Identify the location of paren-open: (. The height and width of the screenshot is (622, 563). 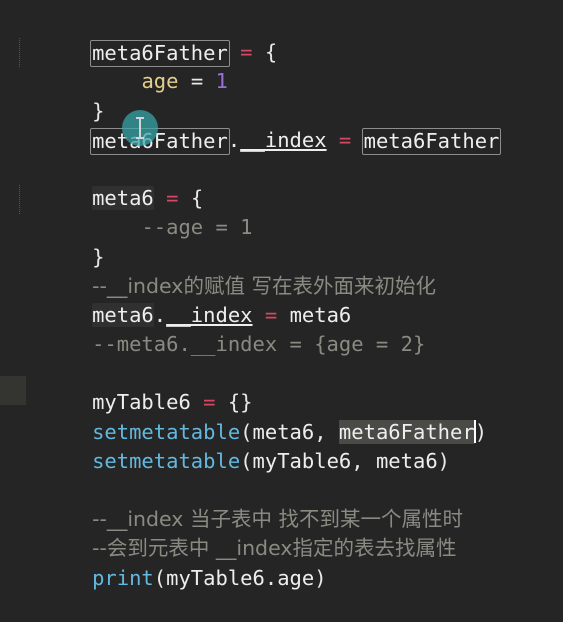
(160, 577).